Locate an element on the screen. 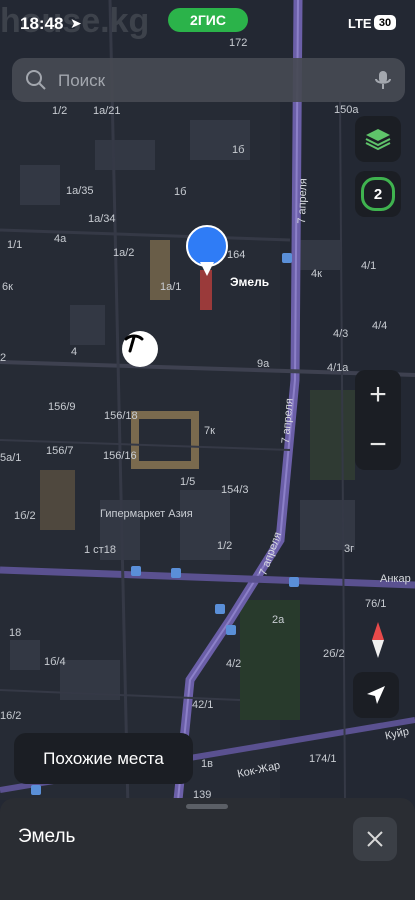  traffic-badge: 2 is located at coordinates (378, 194).